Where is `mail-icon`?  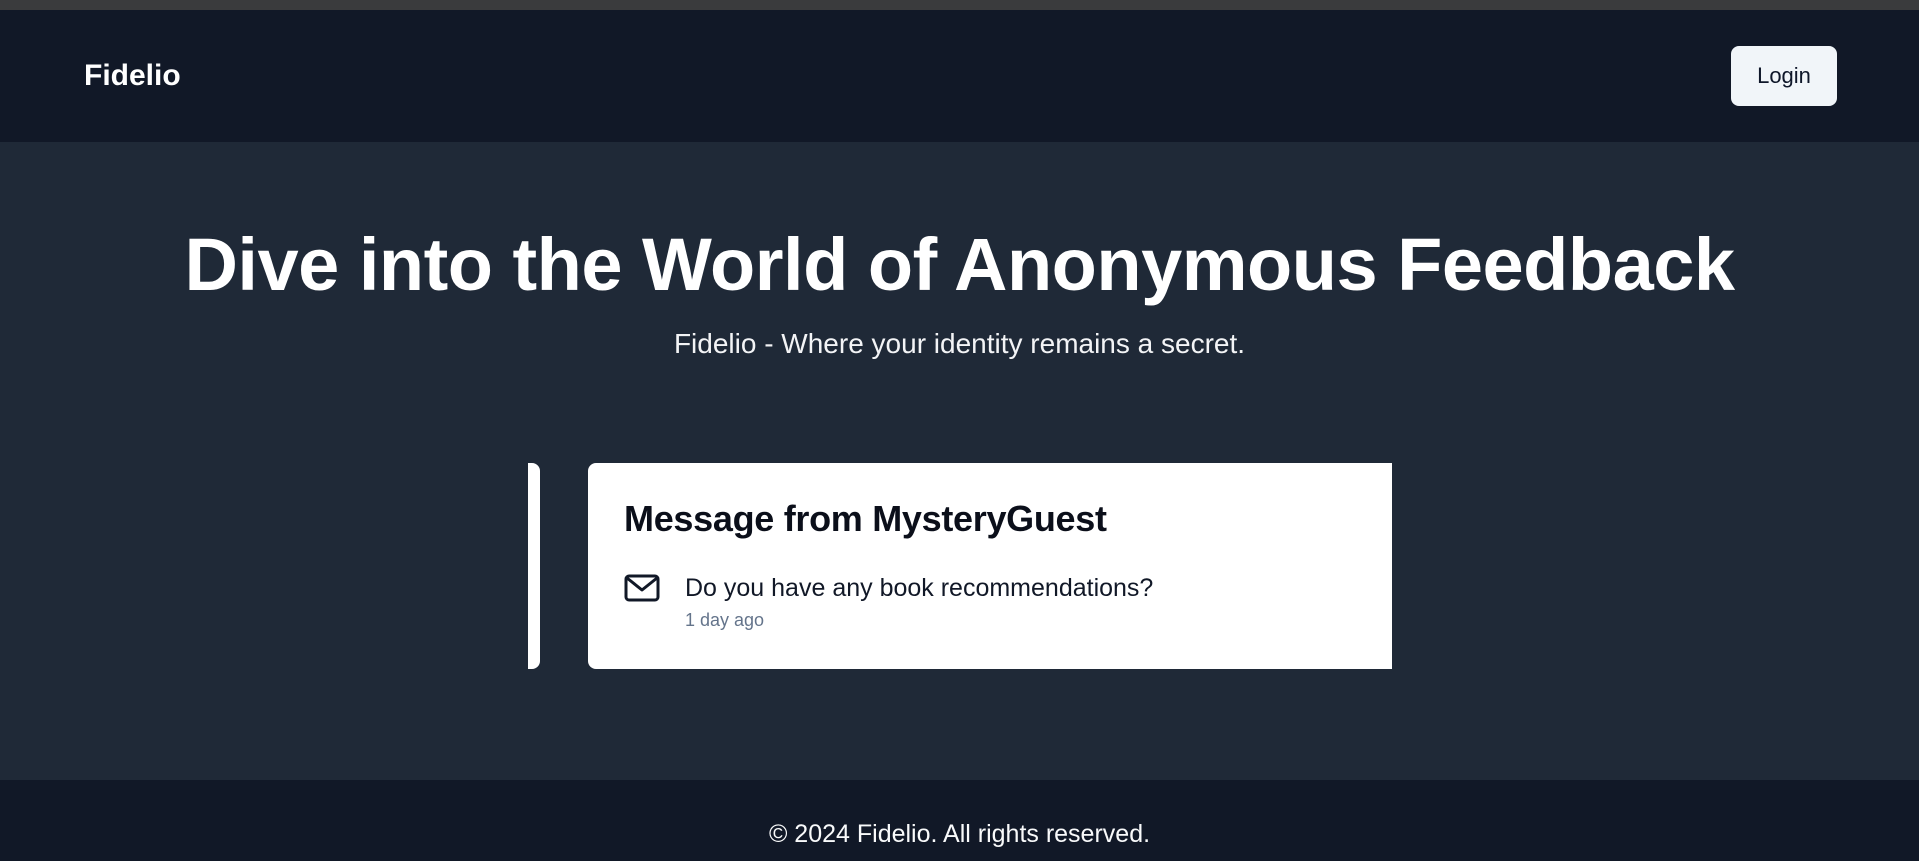 mail-icon is located at coordinates (642, 588).